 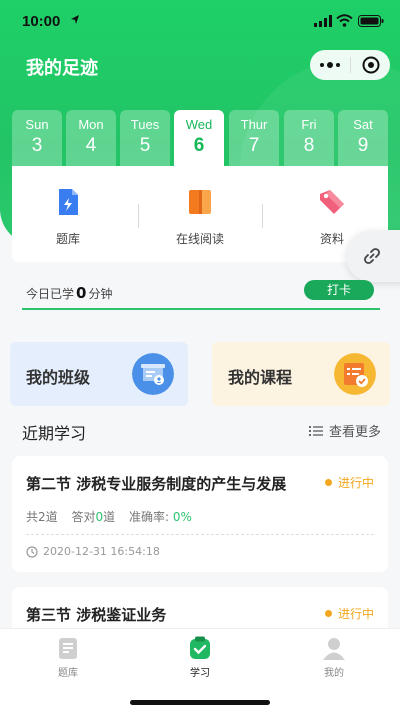 I want to click on wifi-icon, so click(x=344, y=20).